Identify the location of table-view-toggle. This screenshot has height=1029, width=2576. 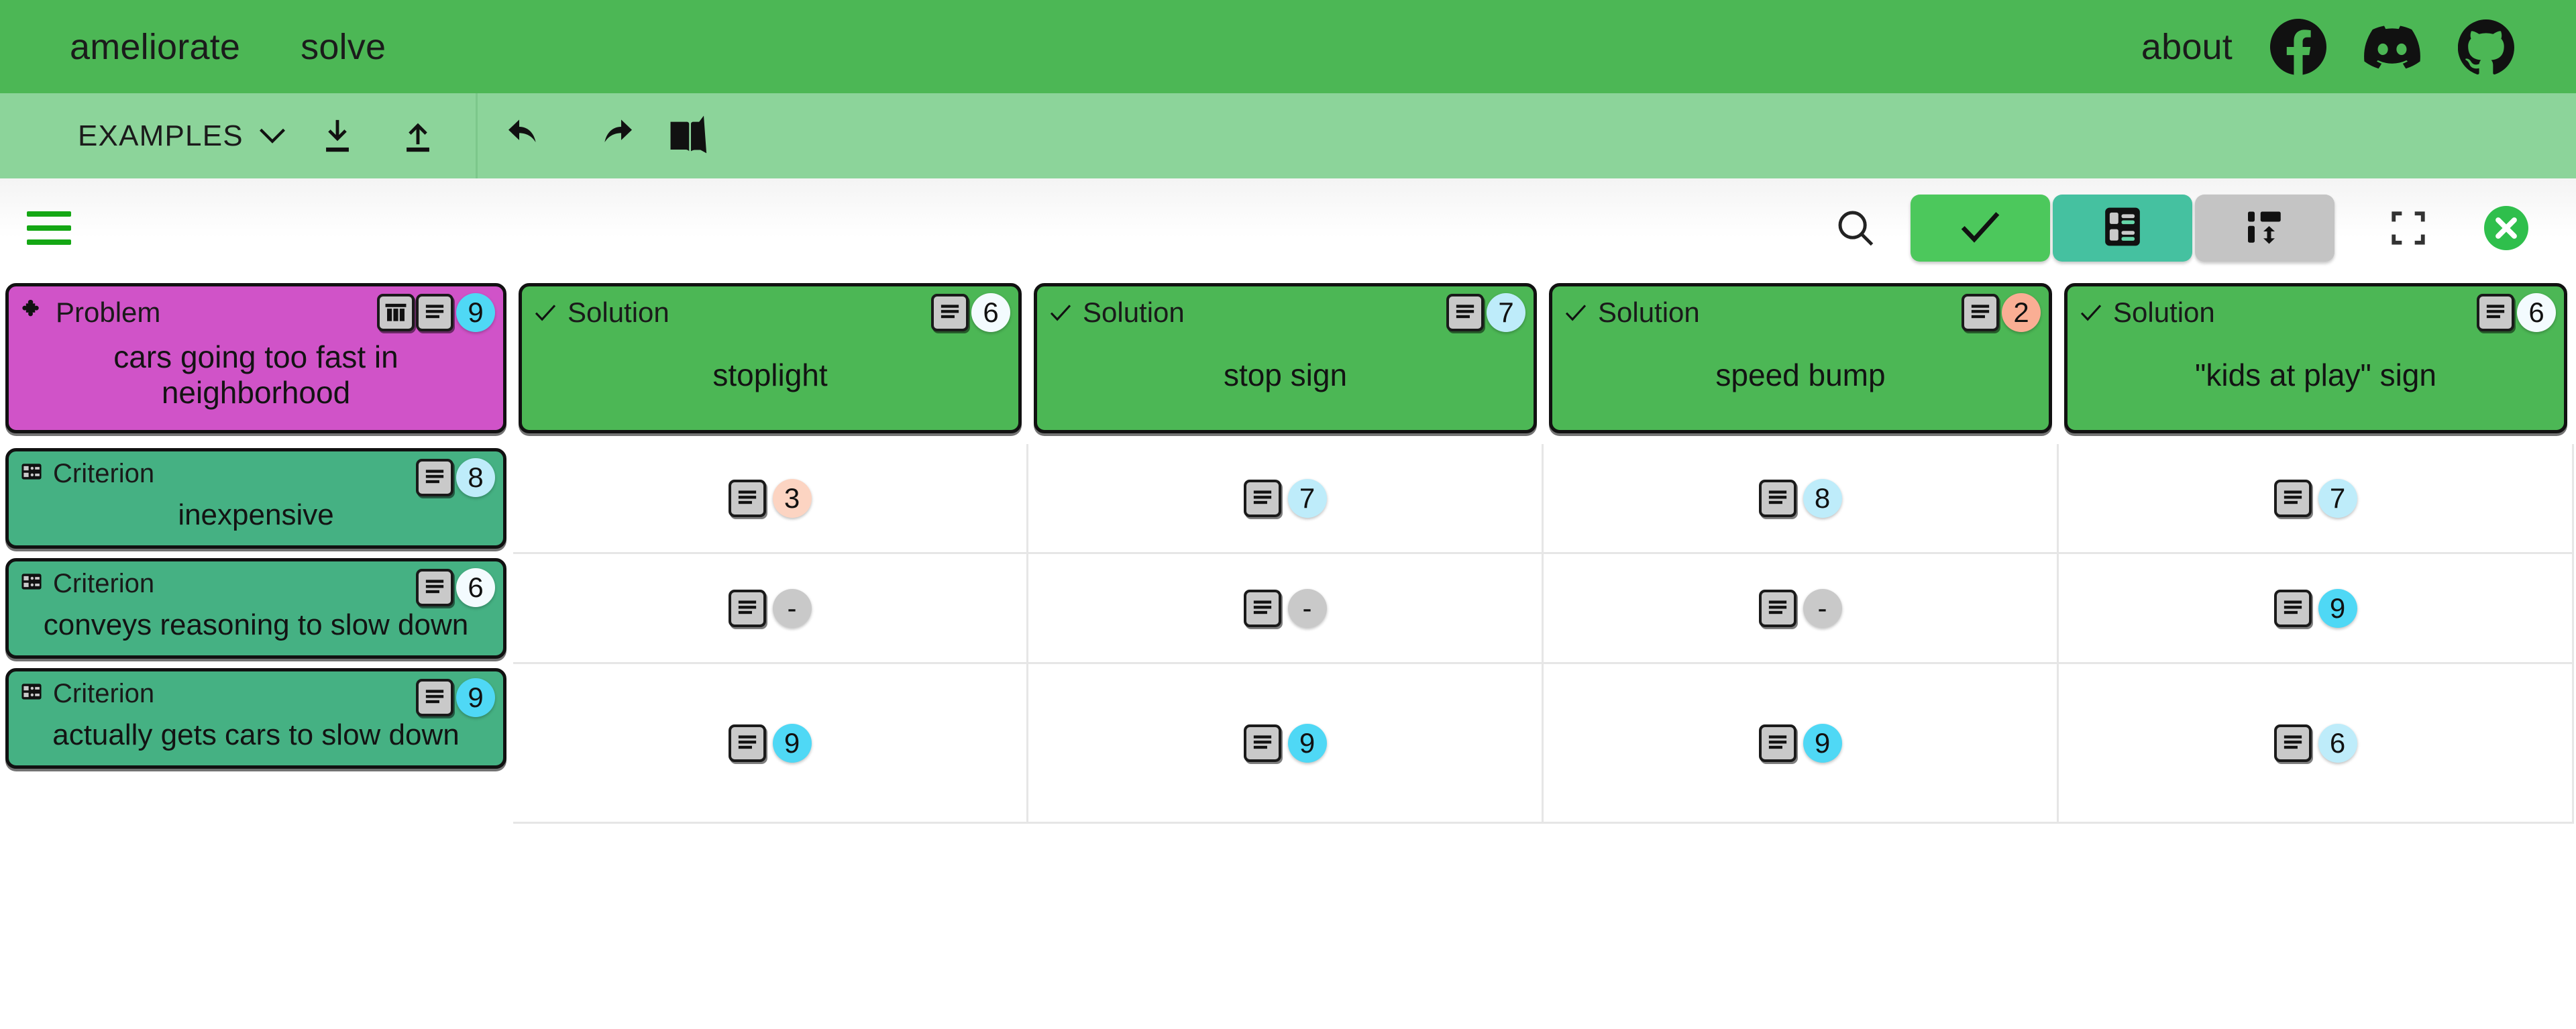
(2122, 228).